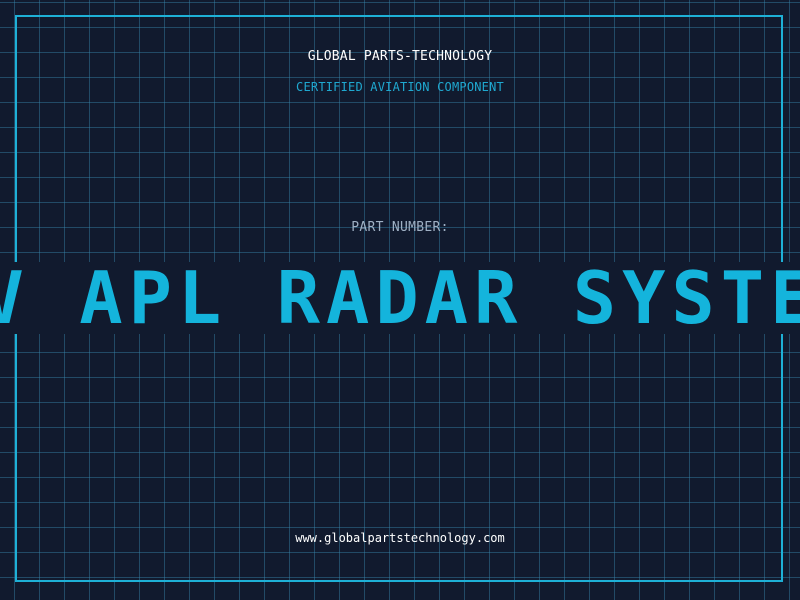  What do you see at coordinates (400, 87) in the screenshot?
I see `component-tagline: CERTIFIED AVIATION COMPONENT` at bounding box center [400, 87].